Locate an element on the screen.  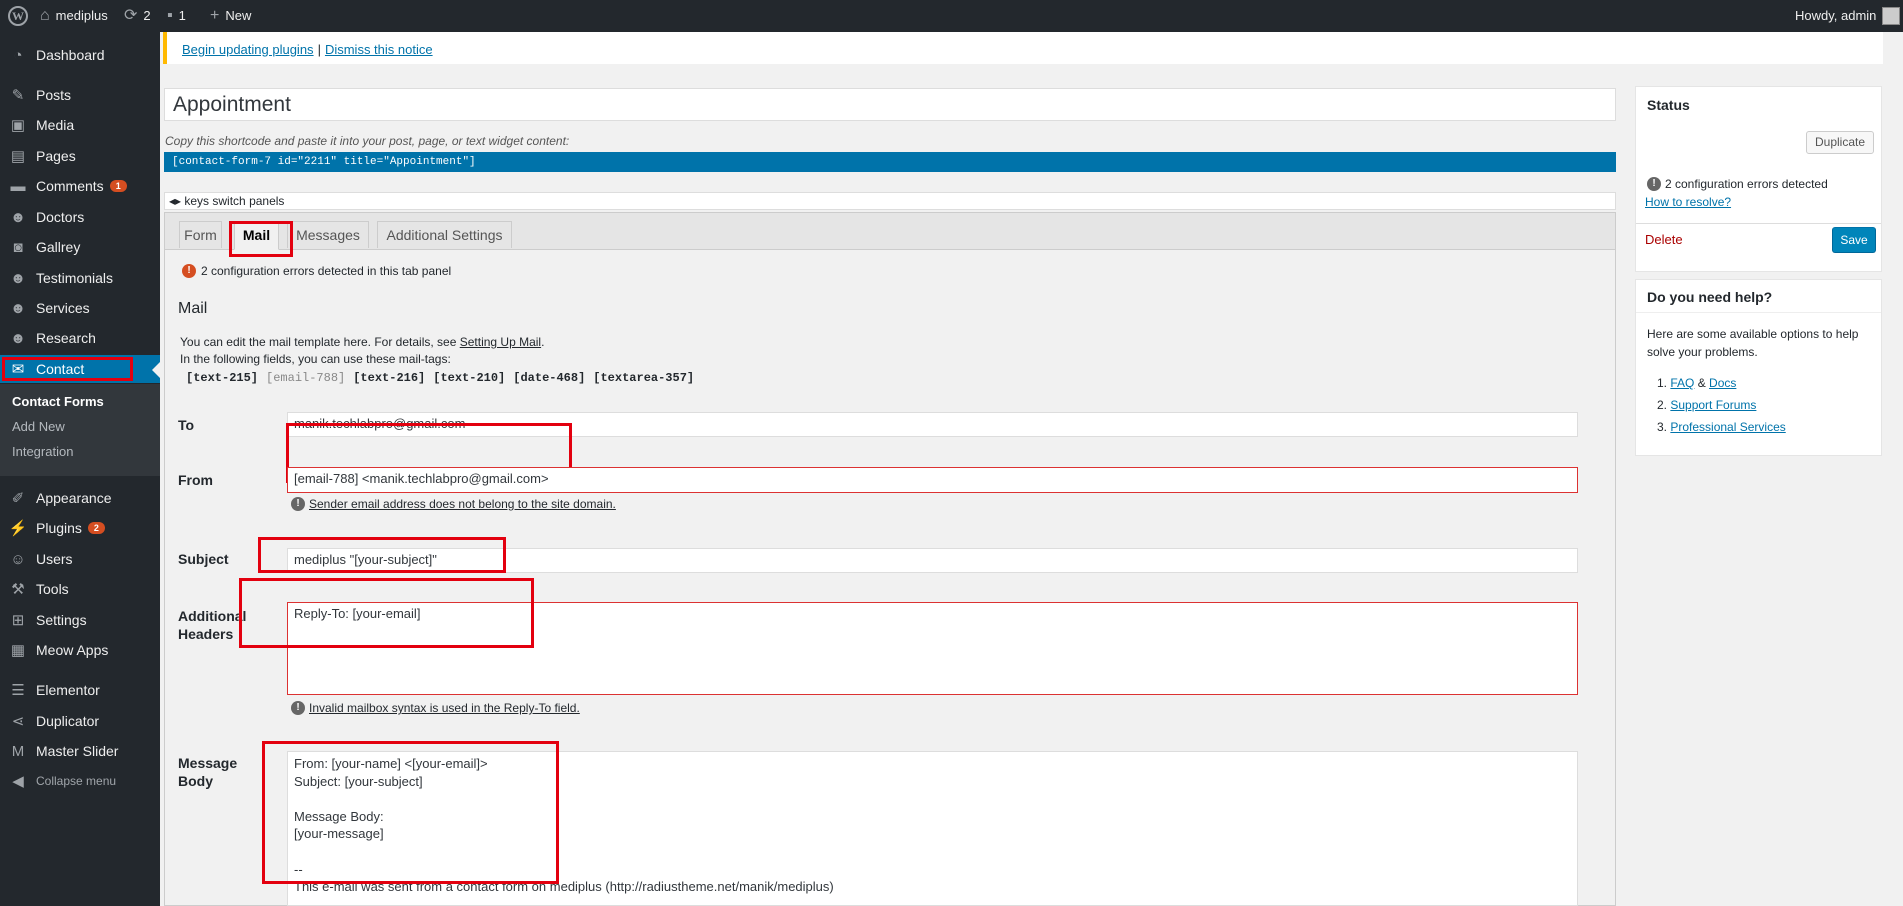
wordpress-icon: W is located at coordinates (18, 16).